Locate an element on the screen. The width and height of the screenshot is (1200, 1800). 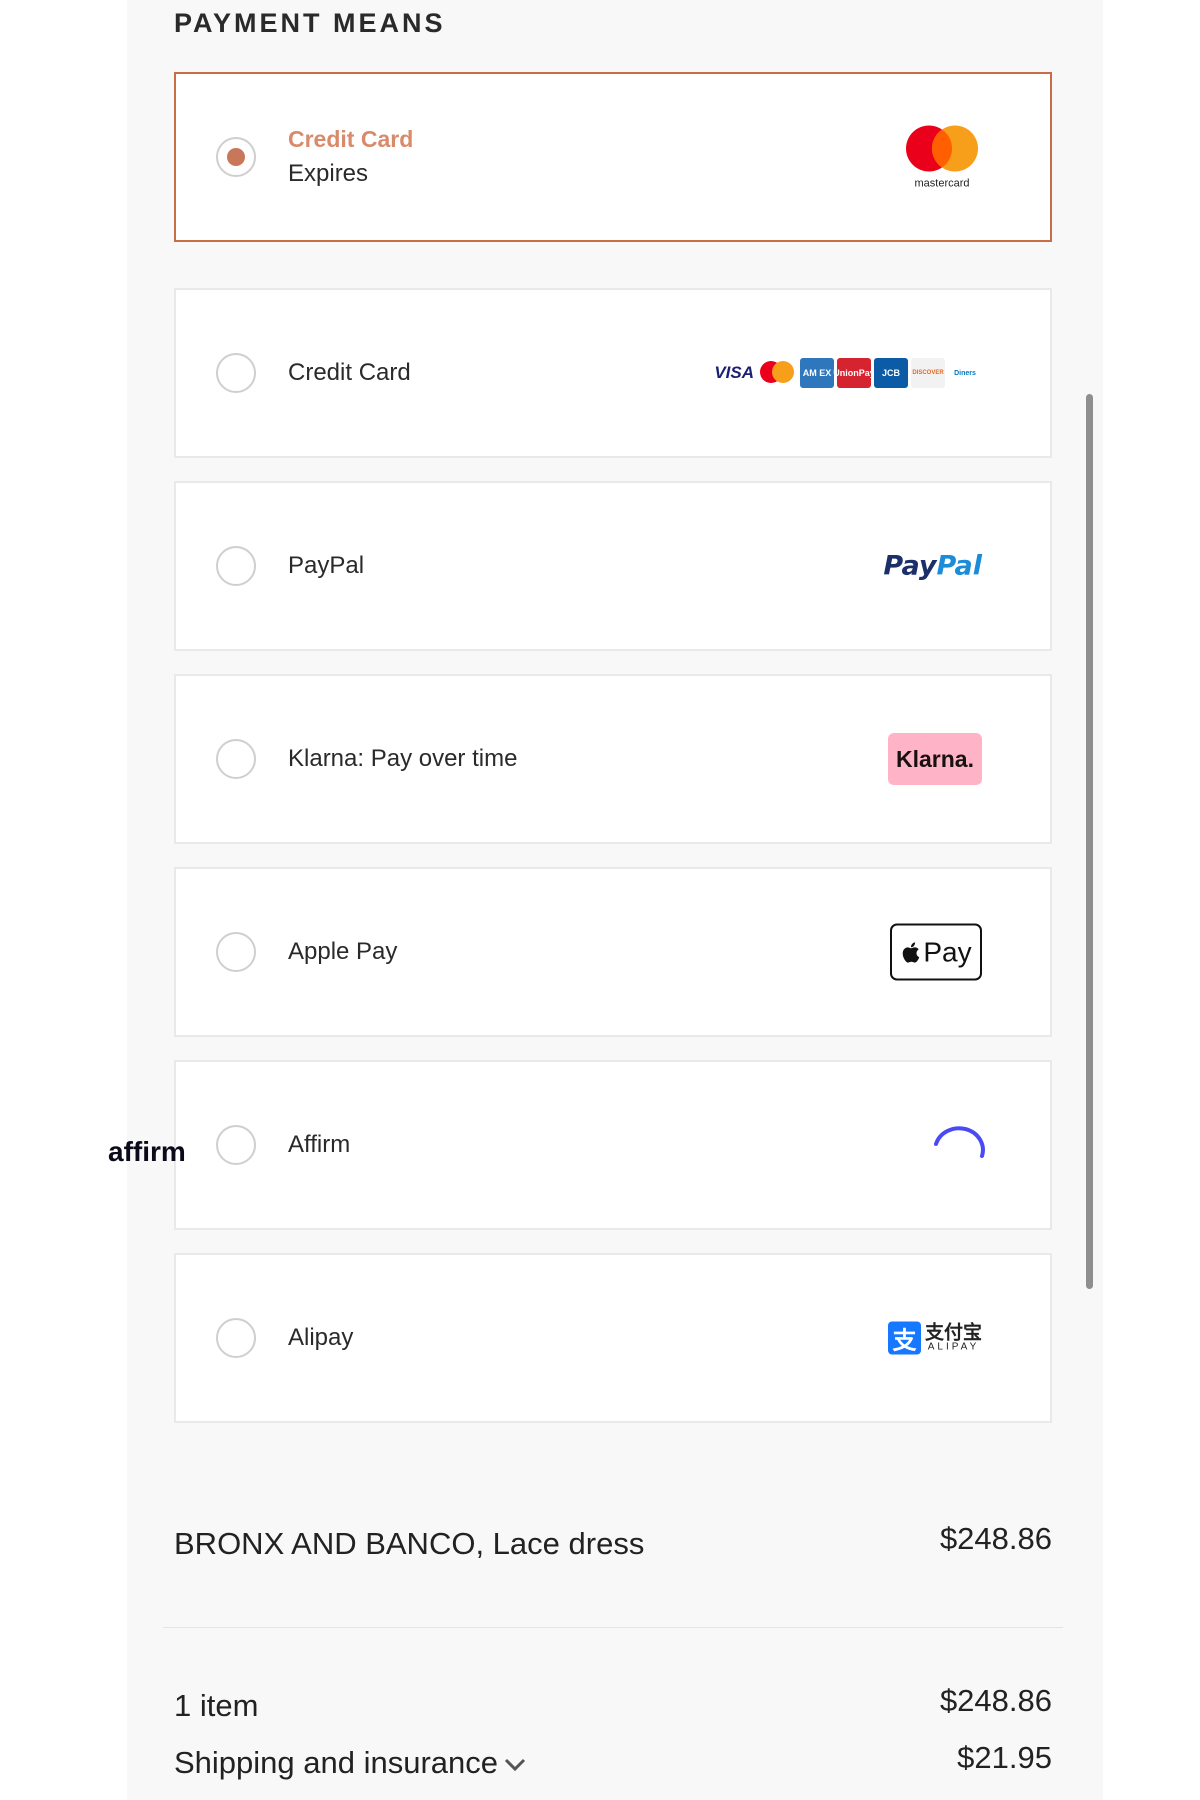
payment-option-label: Alipay is located at coordinates (321, 1337).